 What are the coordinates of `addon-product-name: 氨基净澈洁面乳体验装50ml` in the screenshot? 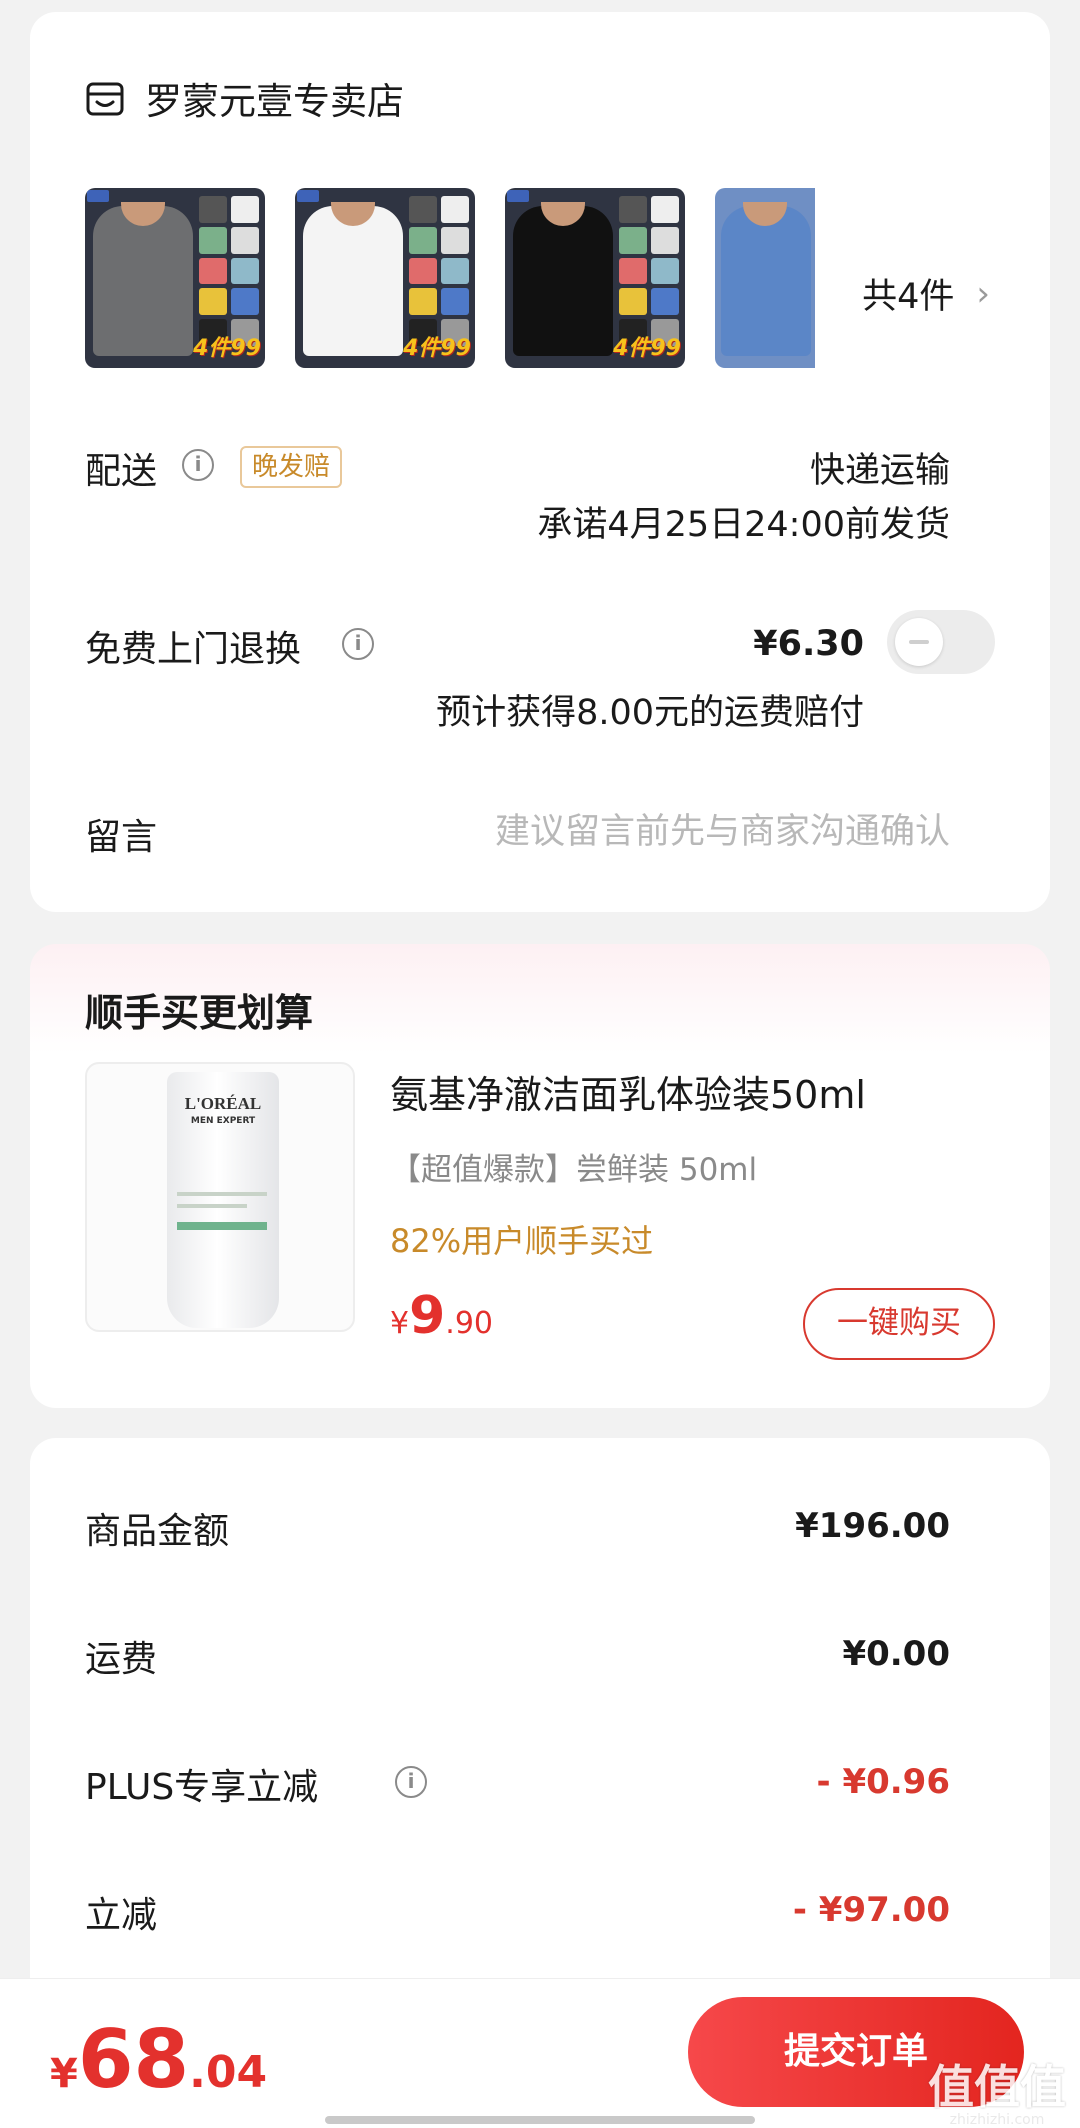 It's located at (628, 1091).